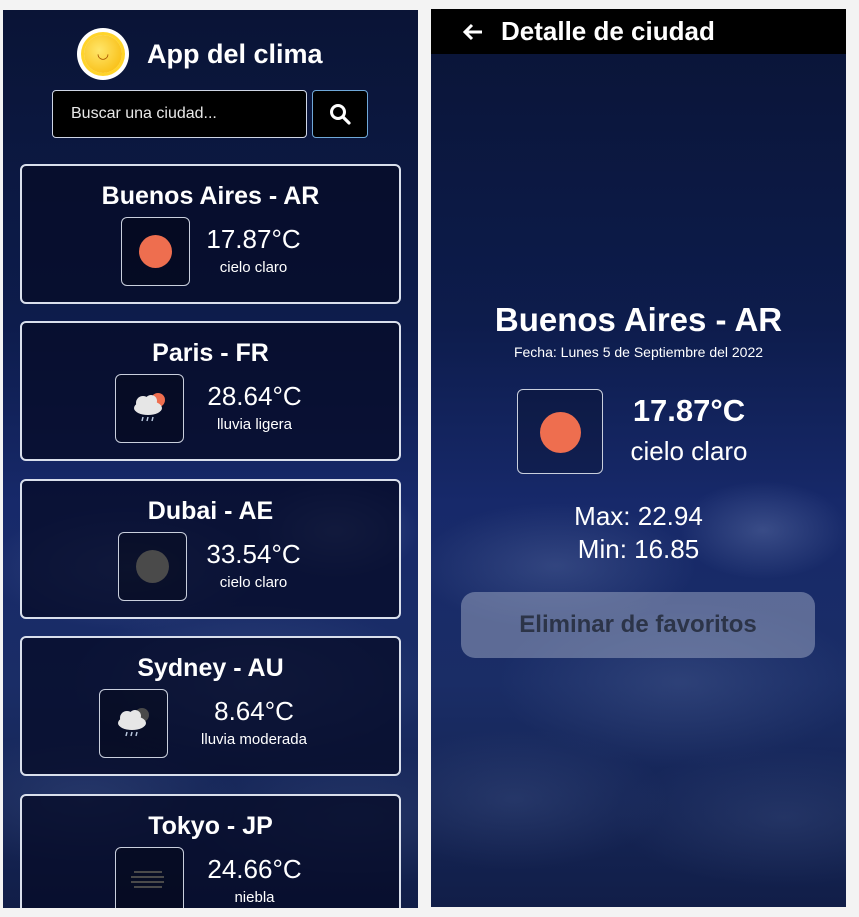 This screenshot has height=917, width=859. I want to click on arrow-left-icon, so click(472, 31).